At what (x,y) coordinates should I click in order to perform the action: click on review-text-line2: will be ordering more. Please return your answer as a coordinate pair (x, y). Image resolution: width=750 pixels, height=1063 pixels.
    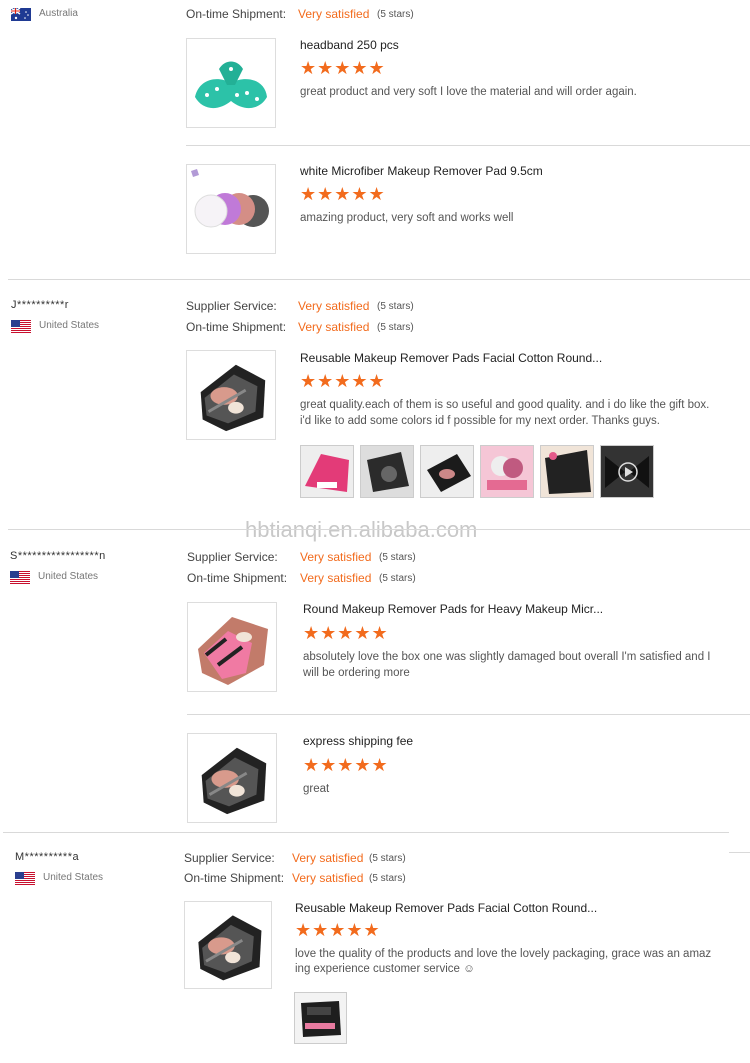
    Looking at the image, I should click on (356, 673).